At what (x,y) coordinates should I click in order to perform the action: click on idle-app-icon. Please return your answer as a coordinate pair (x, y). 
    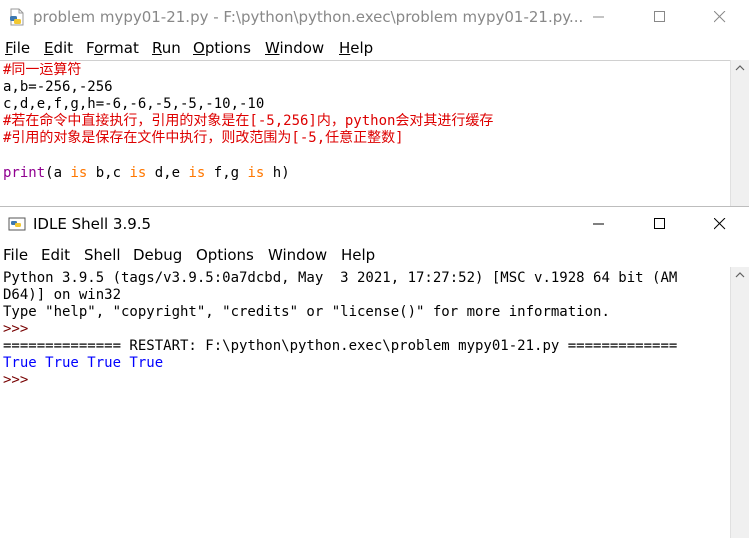
    Looking at the image, I should click on (17, 224).